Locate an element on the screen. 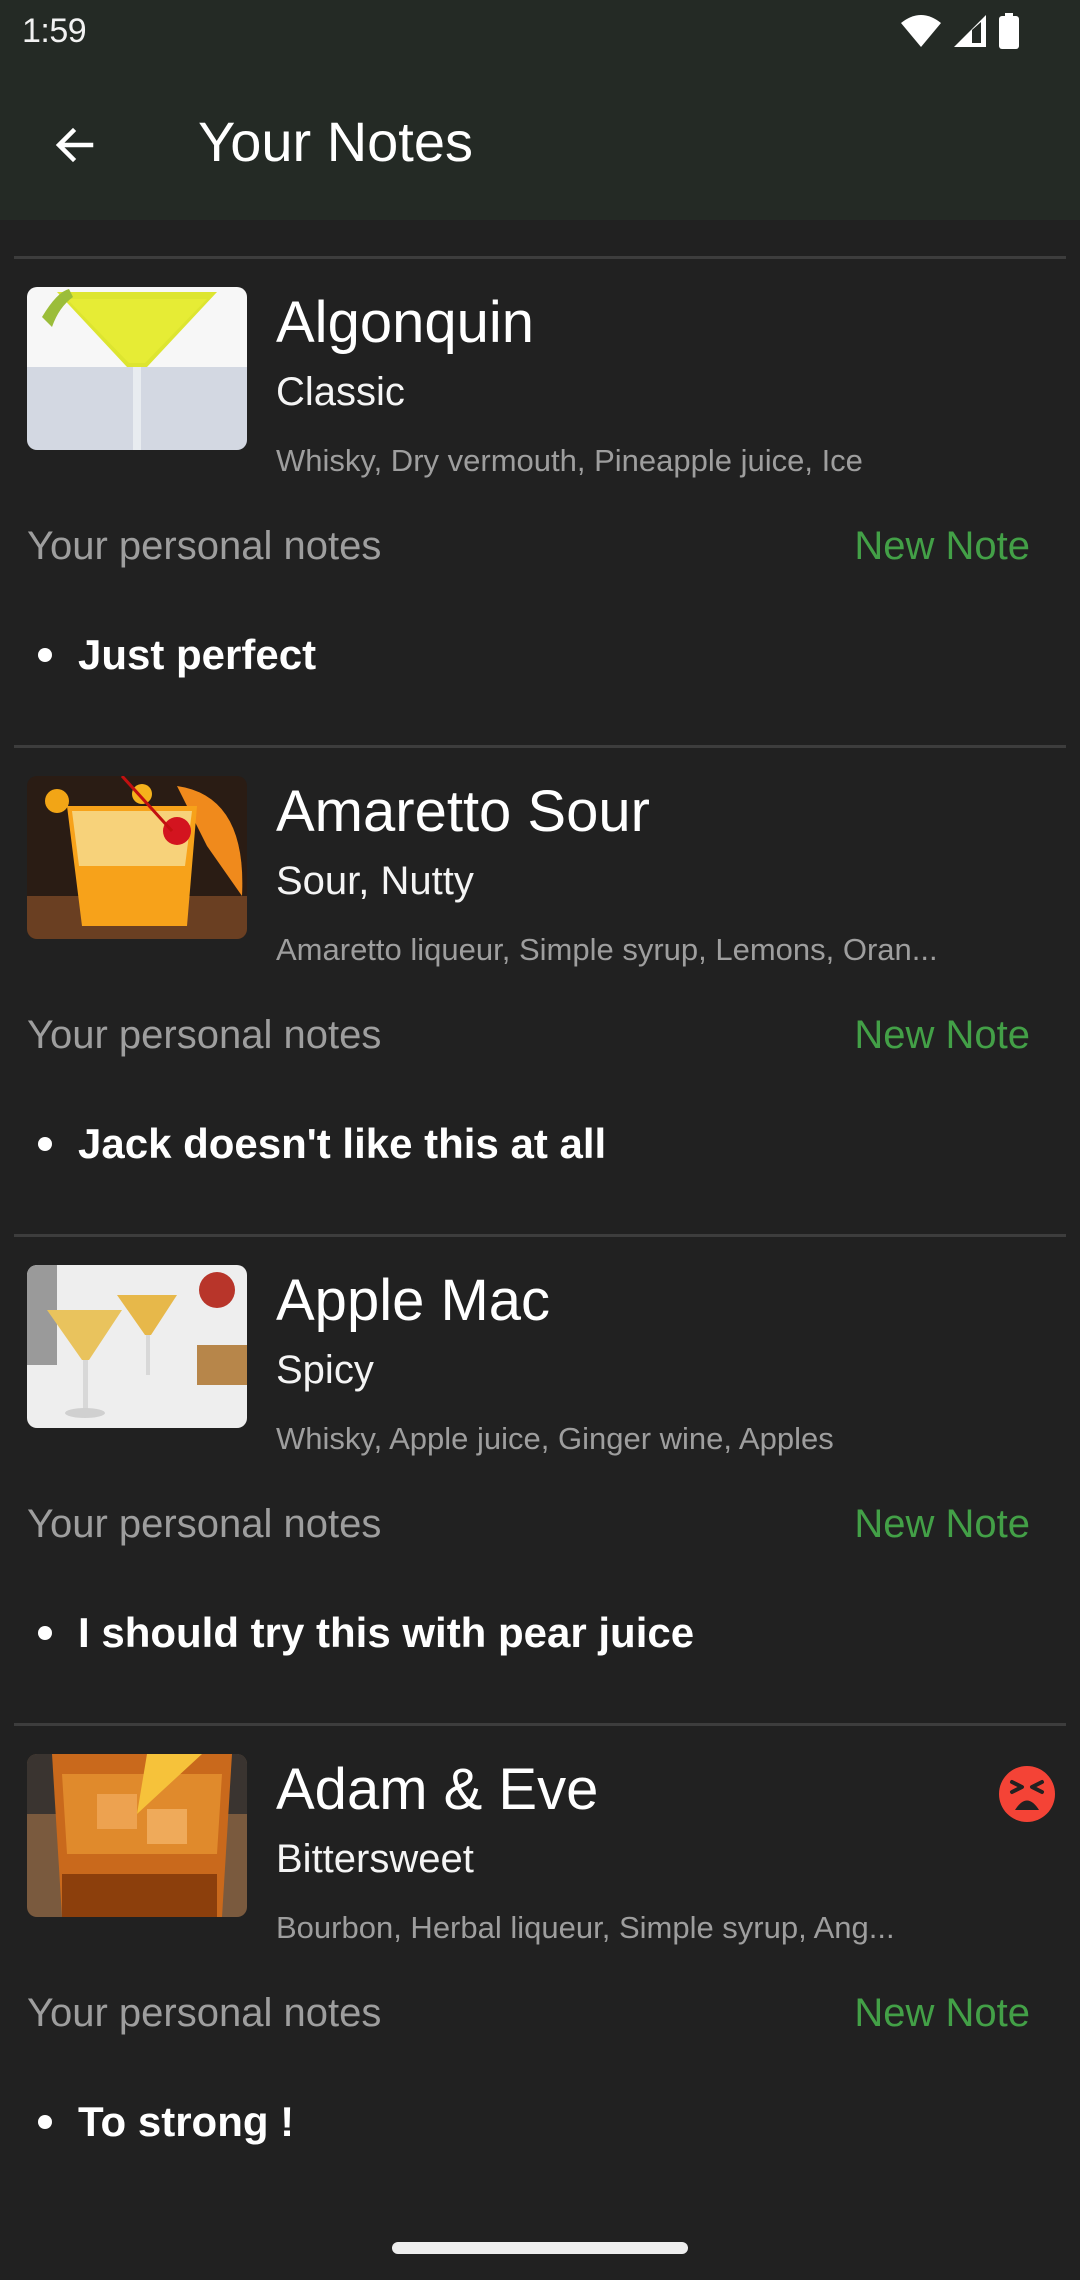  note-text: To strong ! is located at coordinates (186, 2121).